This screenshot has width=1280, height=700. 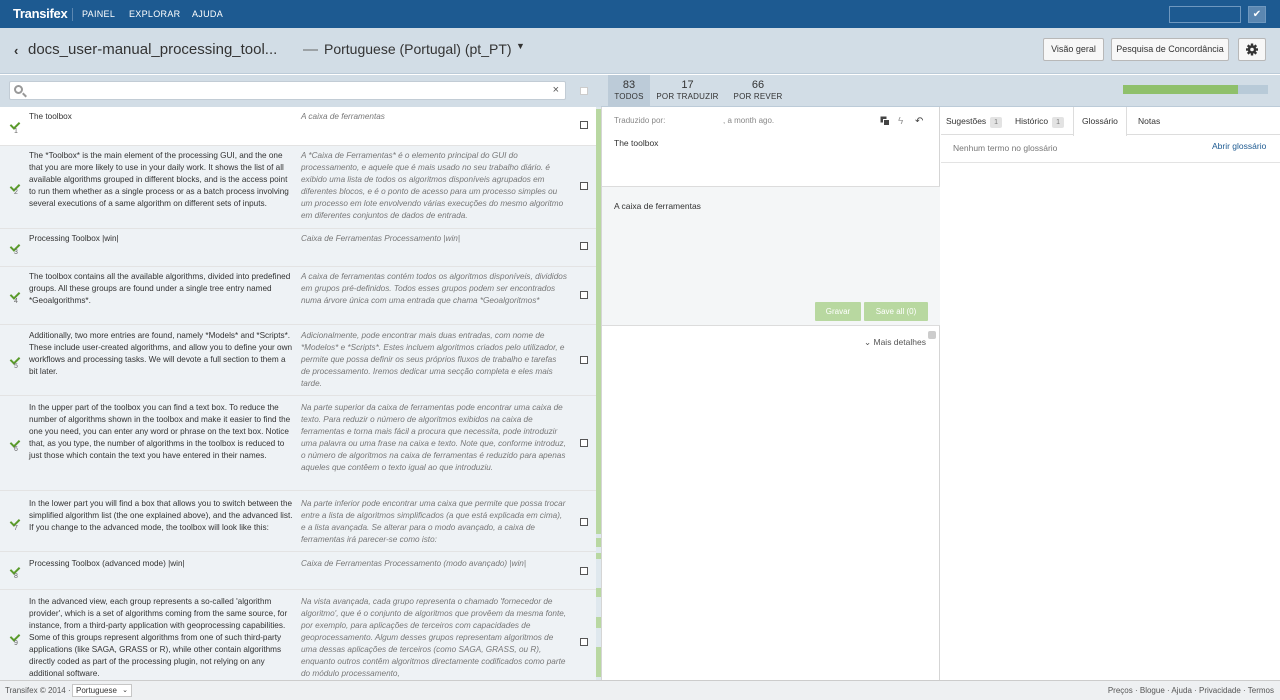 What do you see at coordinates (1252, 49) in the screenshot?
I see `settings-button` at bounding box center [1252, 49].